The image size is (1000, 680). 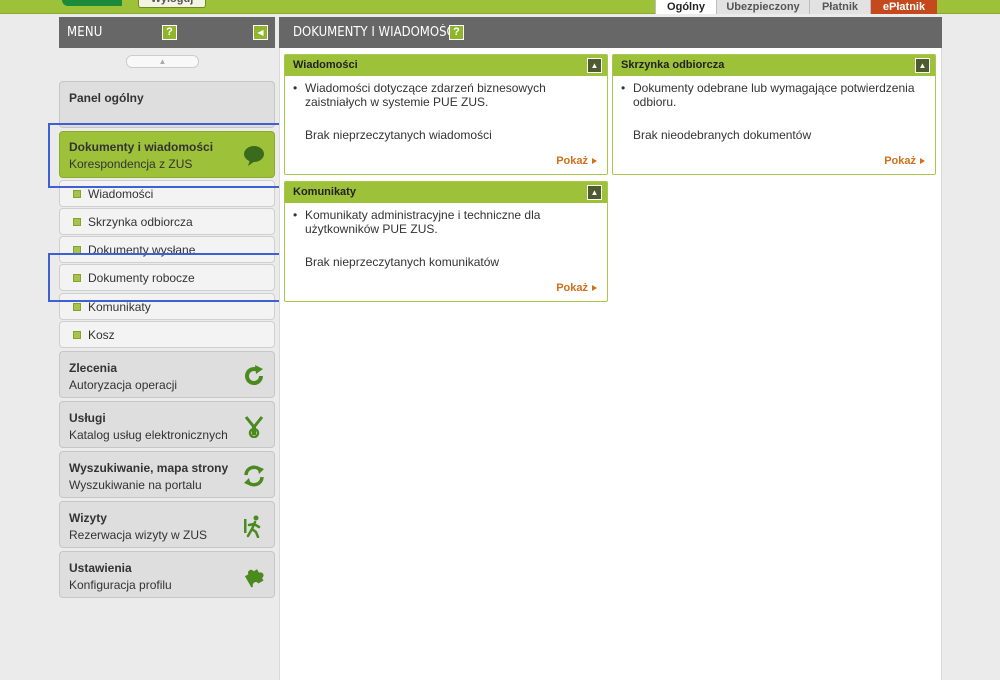 What do you see at coordinates (402, 262) in the screenshot?
I see `announcements-empty-text: Brak nieprzeczytanych komunikatów` at bounding box center [402, 262].